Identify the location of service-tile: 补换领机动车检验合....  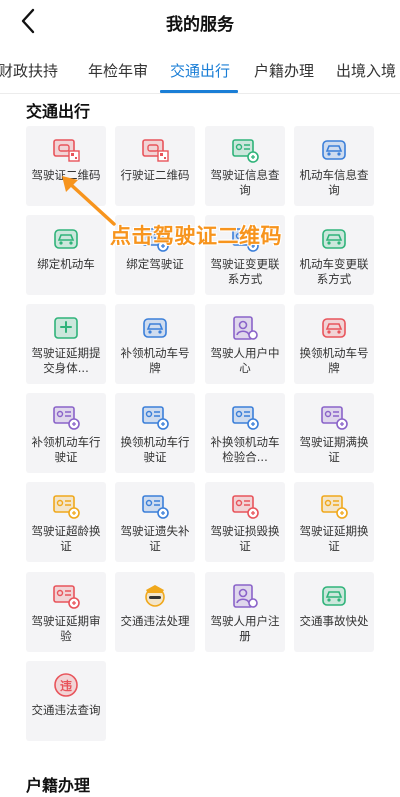
(245, 433).